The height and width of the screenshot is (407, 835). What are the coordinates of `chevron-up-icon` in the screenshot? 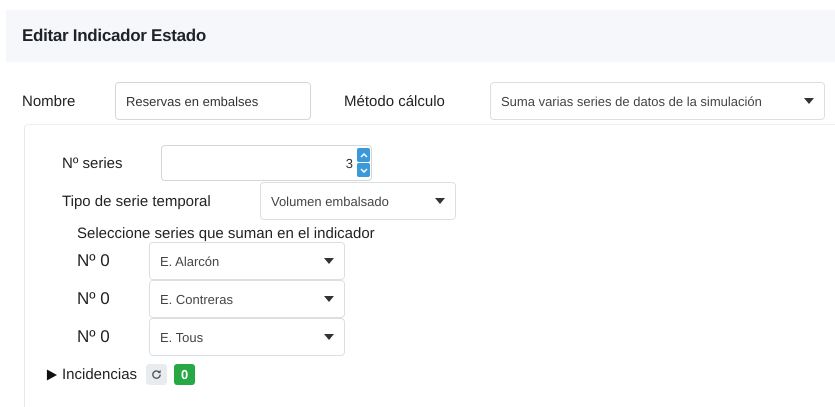 It's located at (364, 155).